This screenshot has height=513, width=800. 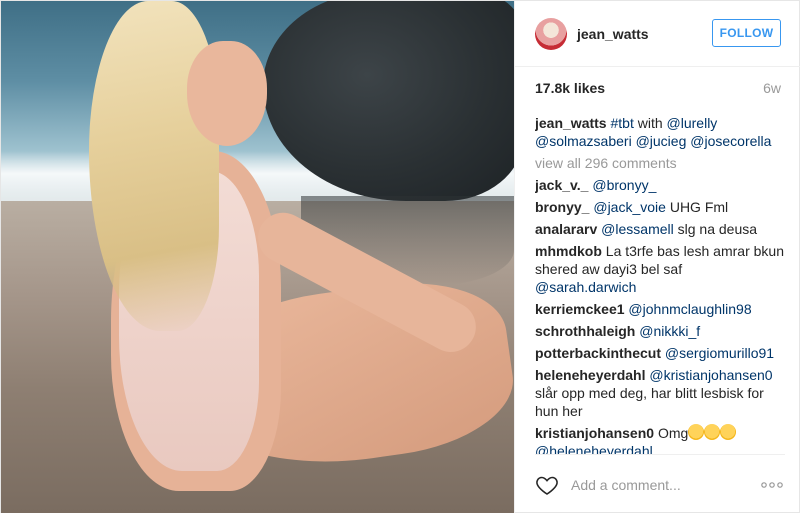 What do you see at coordinates (629, 207) in the screenshot?
I see `comment-mention: @jack_voie` at bounding box center [629, 207].